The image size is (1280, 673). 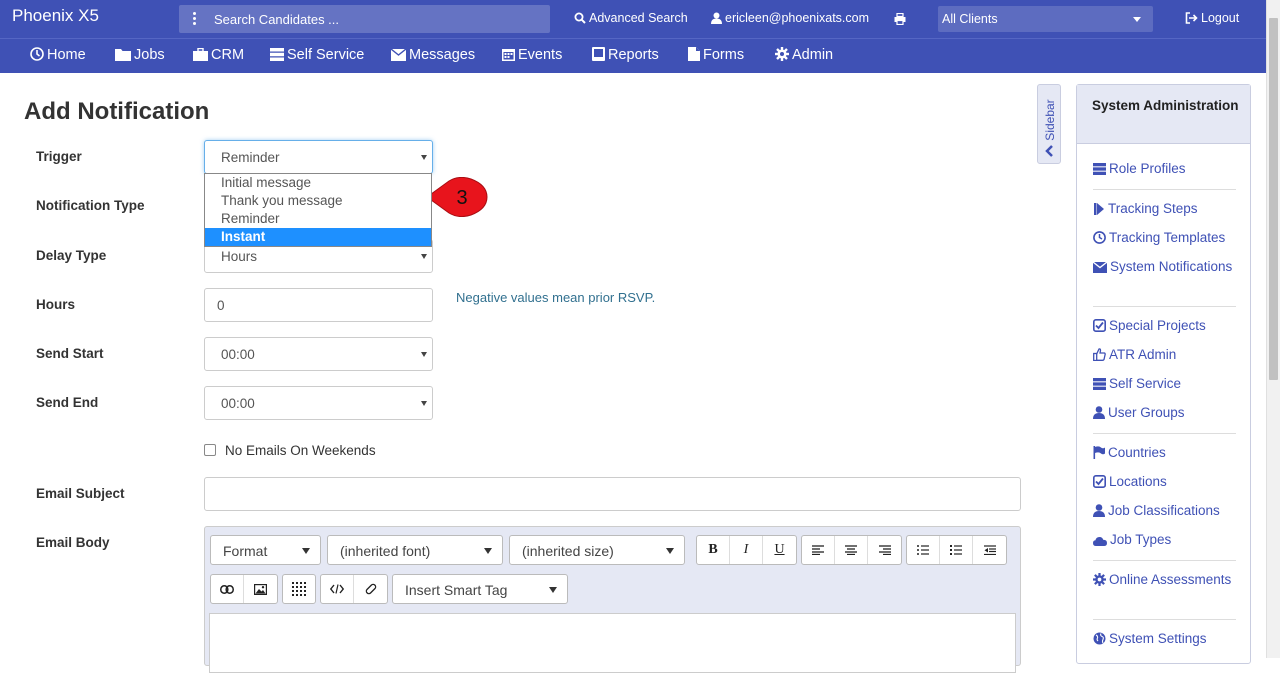 What do you see at coordinates (210, 450) in the screenshot?
I see `no-emails-weekends-checkbox` at bounding box center [210, 450].